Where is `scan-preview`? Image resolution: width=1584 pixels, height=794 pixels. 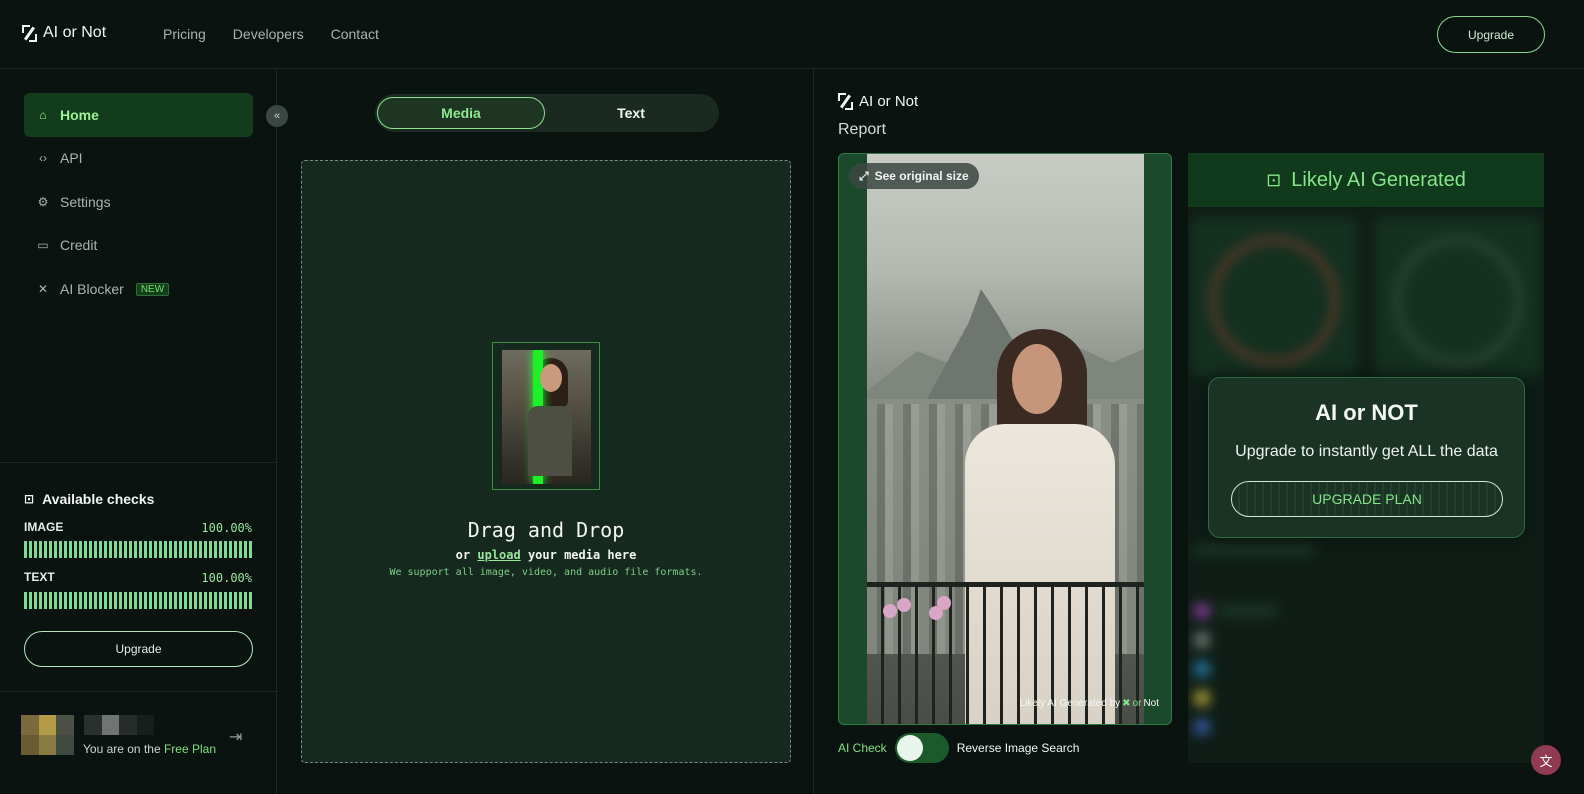
scan-preview is located at coordinates (546, 416).